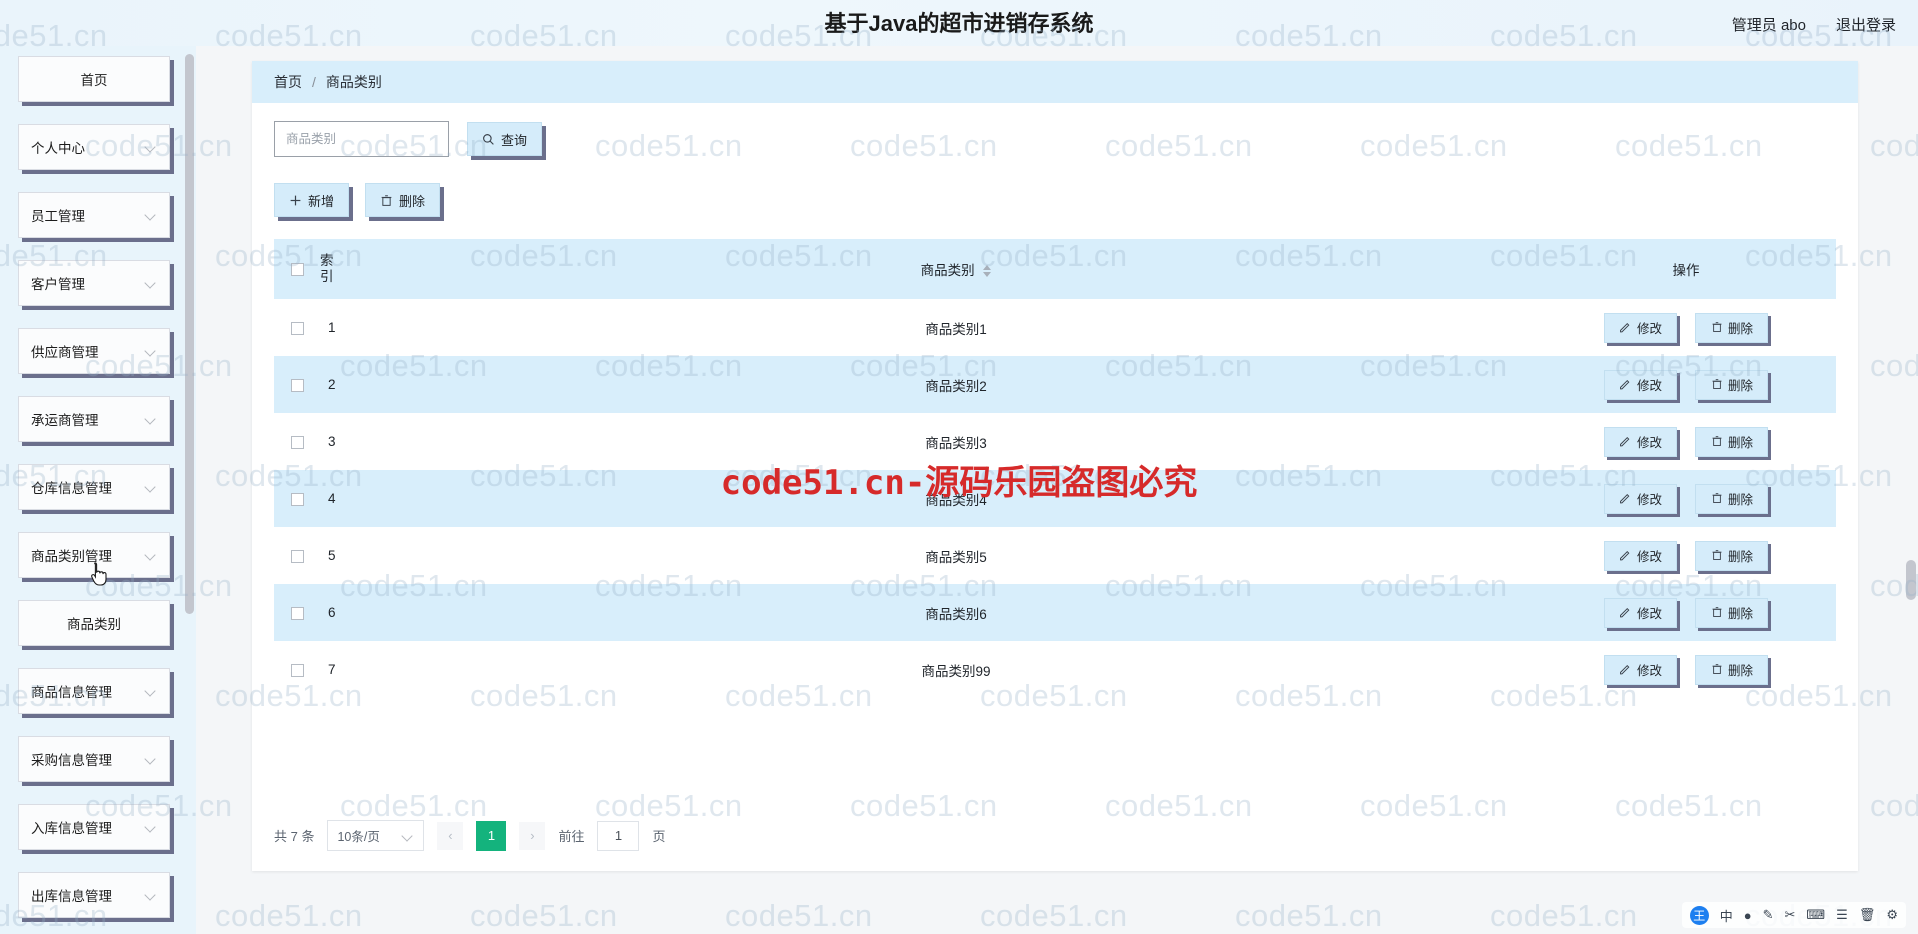 The width and height of the screenshot is (1918, 934). I want to click on sidebar-item-9: 商品类别, so click(94, 623).